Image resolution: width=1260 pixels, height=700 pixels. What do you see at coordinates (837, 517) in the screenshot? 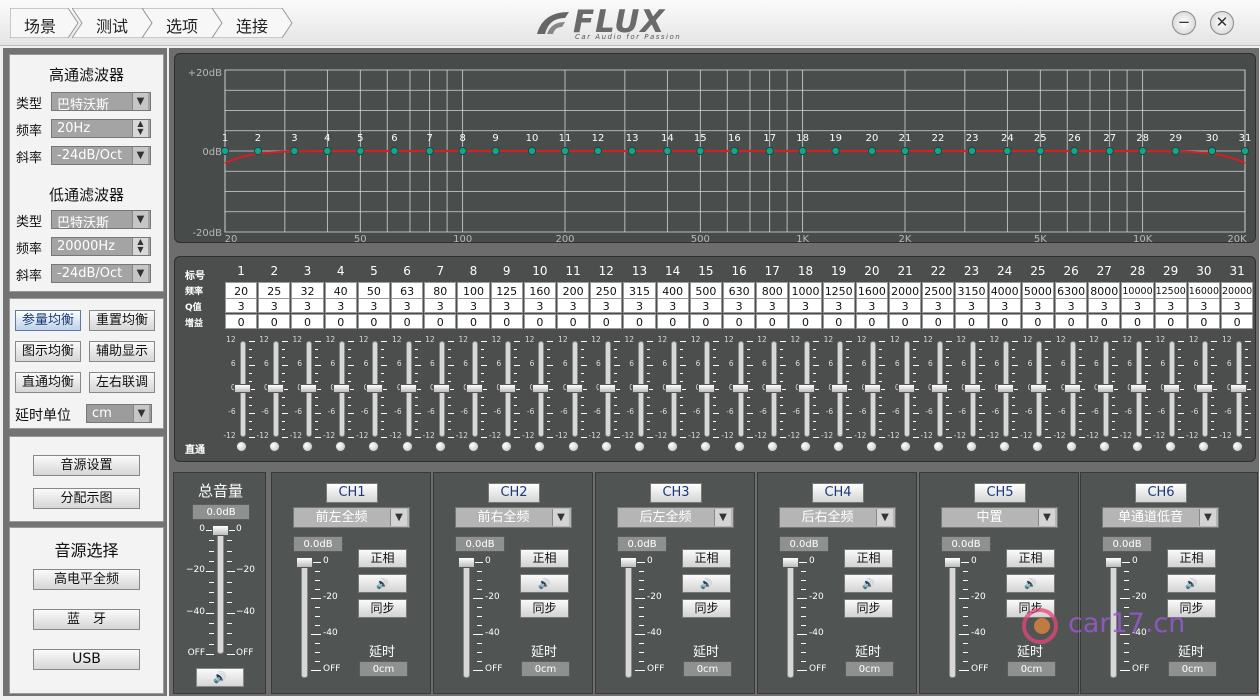
I see `channel-assign-select: 后右全频 ▼` at bounding box center [837, 517].